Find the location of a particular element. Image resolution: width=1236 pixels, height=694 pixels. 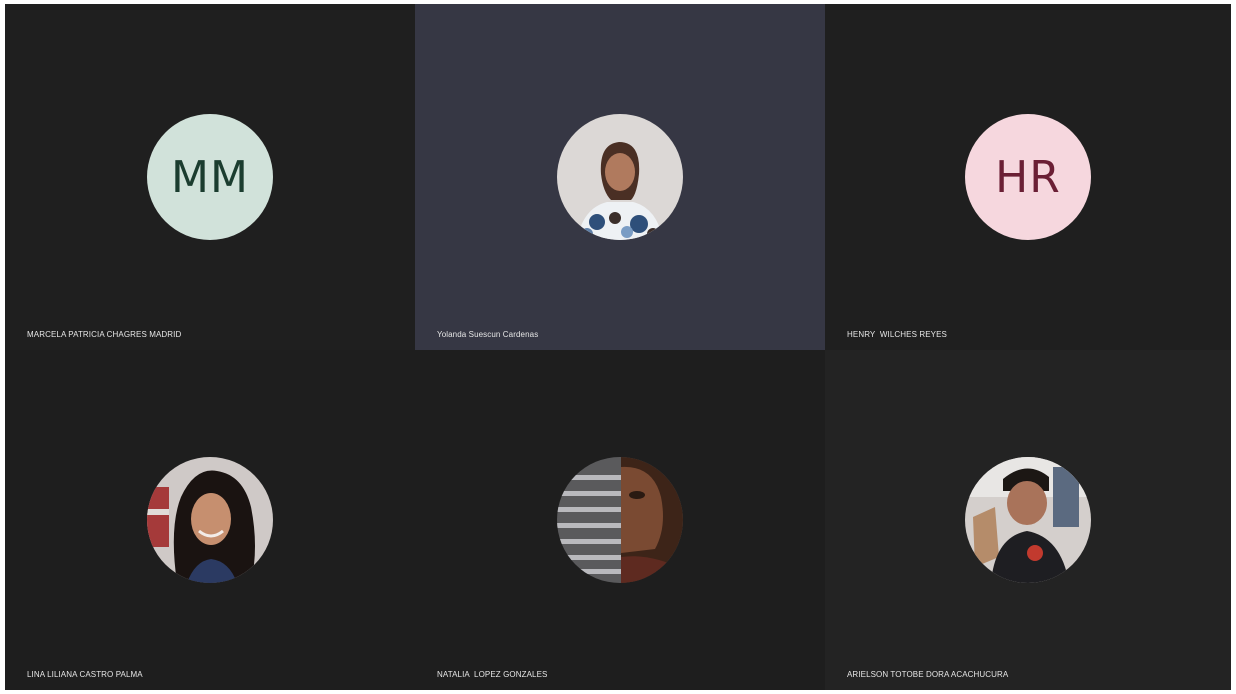

avatar-initials: MM is located at coordinates (210, 177).